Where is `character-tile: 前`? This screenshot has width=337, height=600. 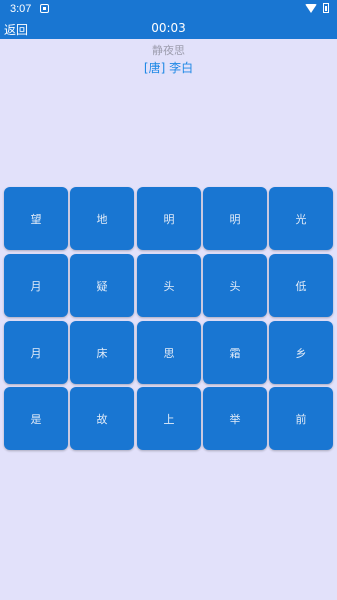
character-tile: 前 is located at coordinates (301, 418).